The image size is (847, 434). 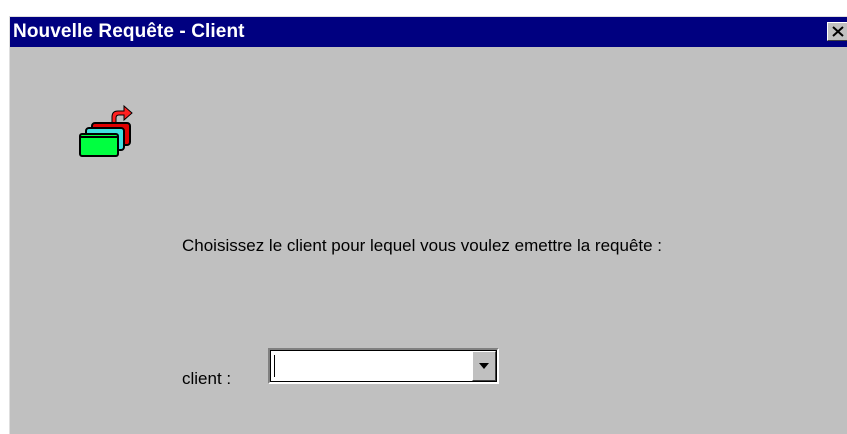 I want to click on chevron-down-icon, so click(x=484, y=366).